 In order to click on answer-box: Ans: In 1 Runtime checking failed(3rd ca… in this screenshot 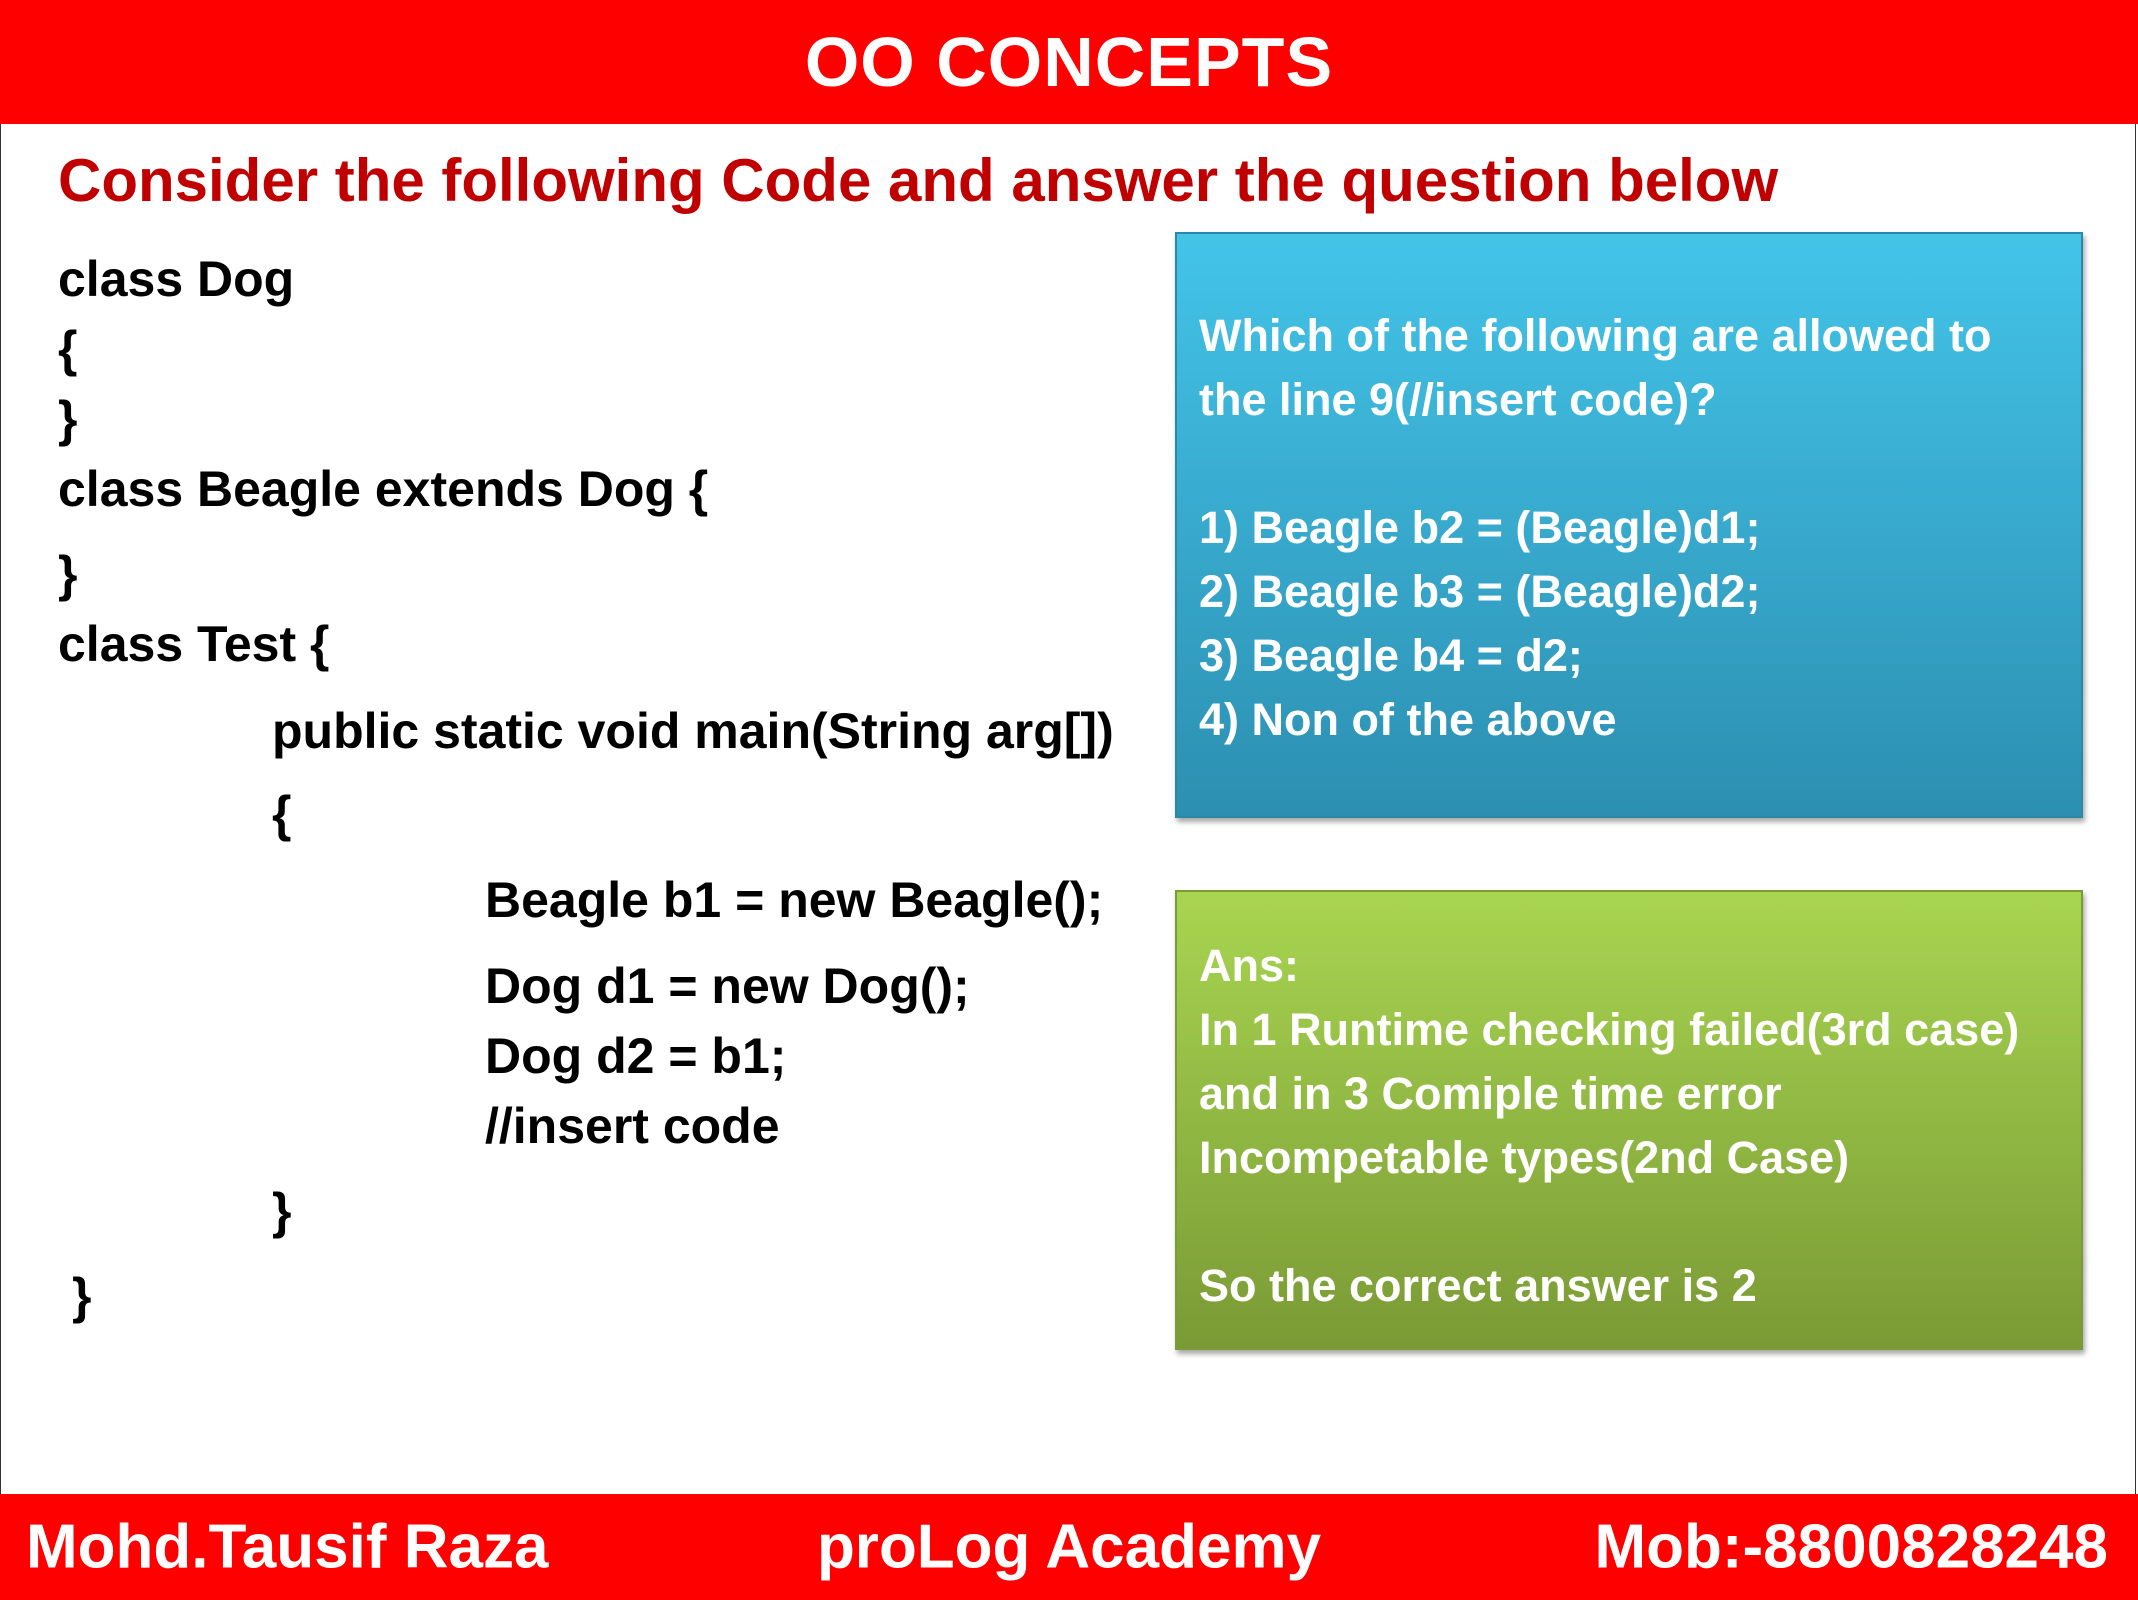, I will do `click(1629, 1120)`.